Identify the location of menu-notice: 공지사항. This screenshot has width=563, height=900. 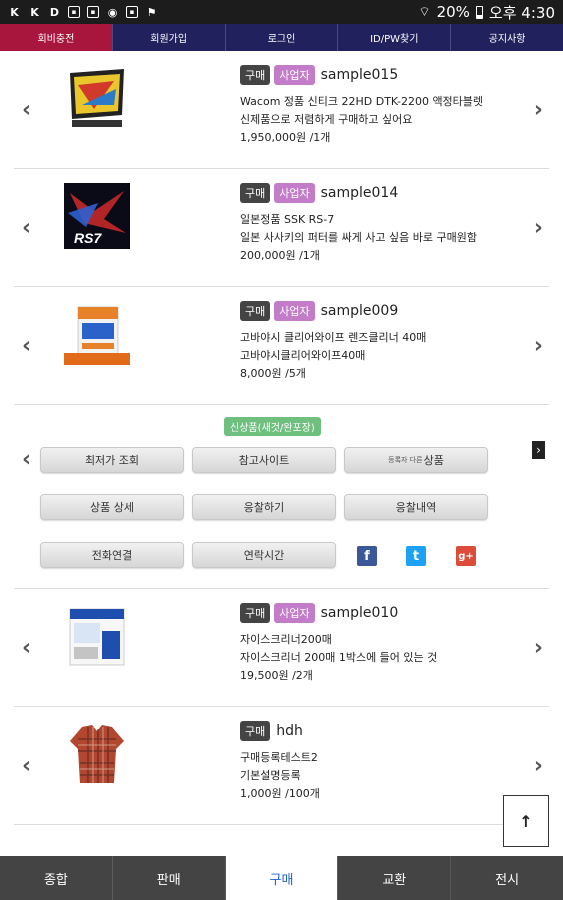
(507, 37).